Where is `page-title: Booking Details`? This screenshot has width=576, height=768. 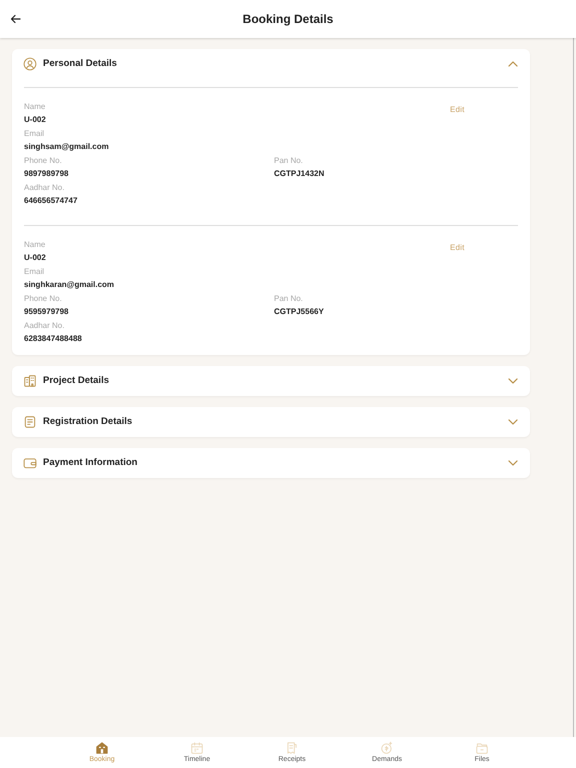 page-title: Booking Details is located at coordinates (288, 19).